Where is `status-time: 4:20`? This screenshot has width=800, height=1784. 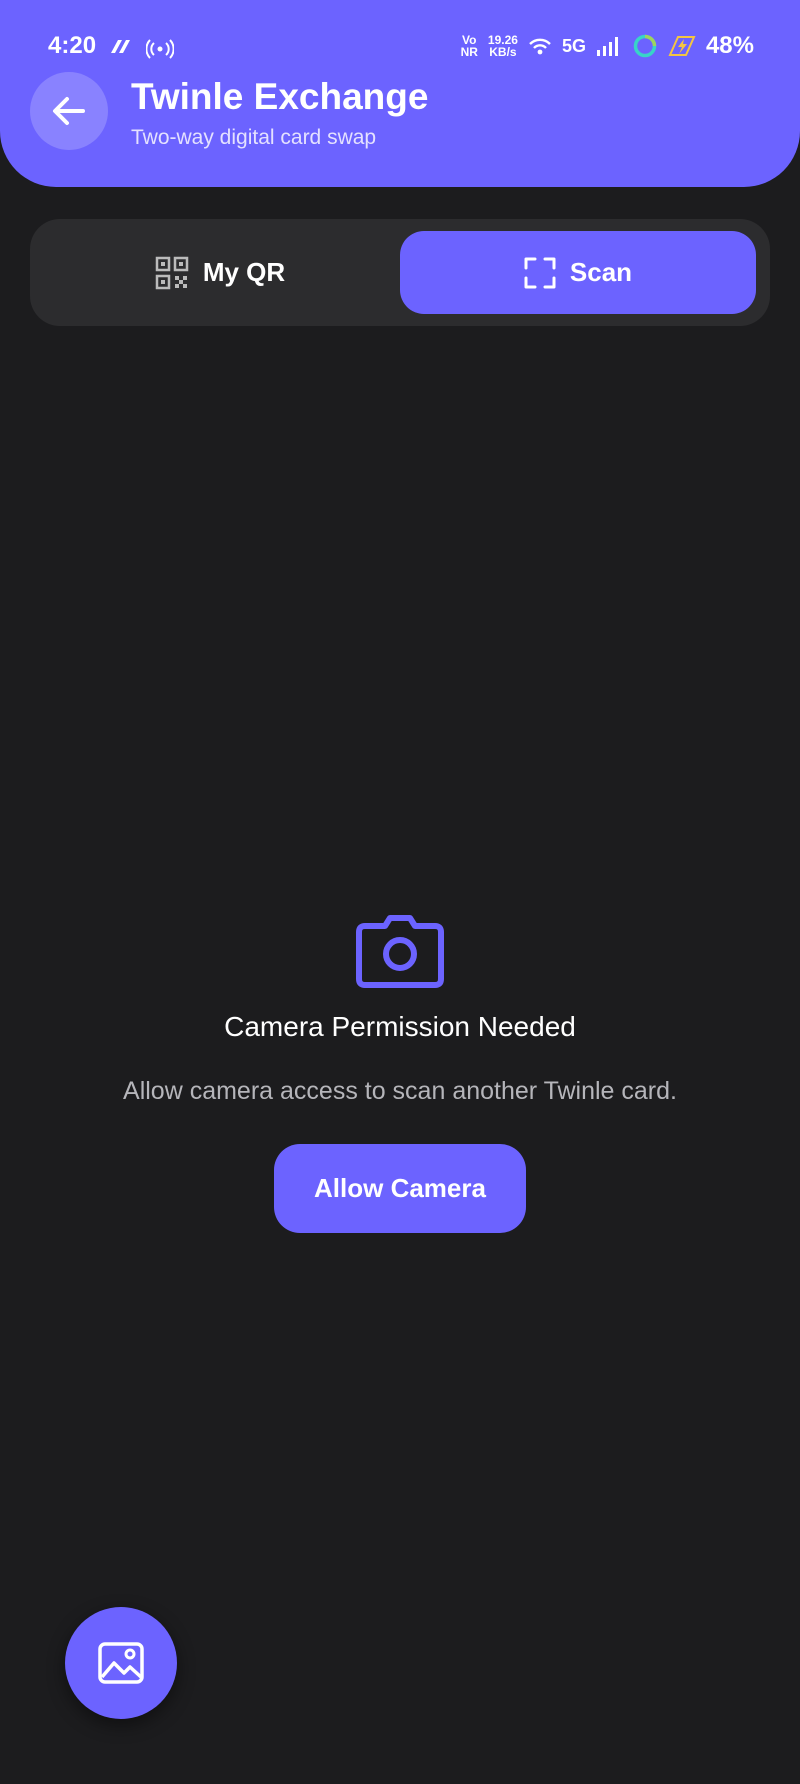
status-time: 4:20 is located at coordinates (72, 45).